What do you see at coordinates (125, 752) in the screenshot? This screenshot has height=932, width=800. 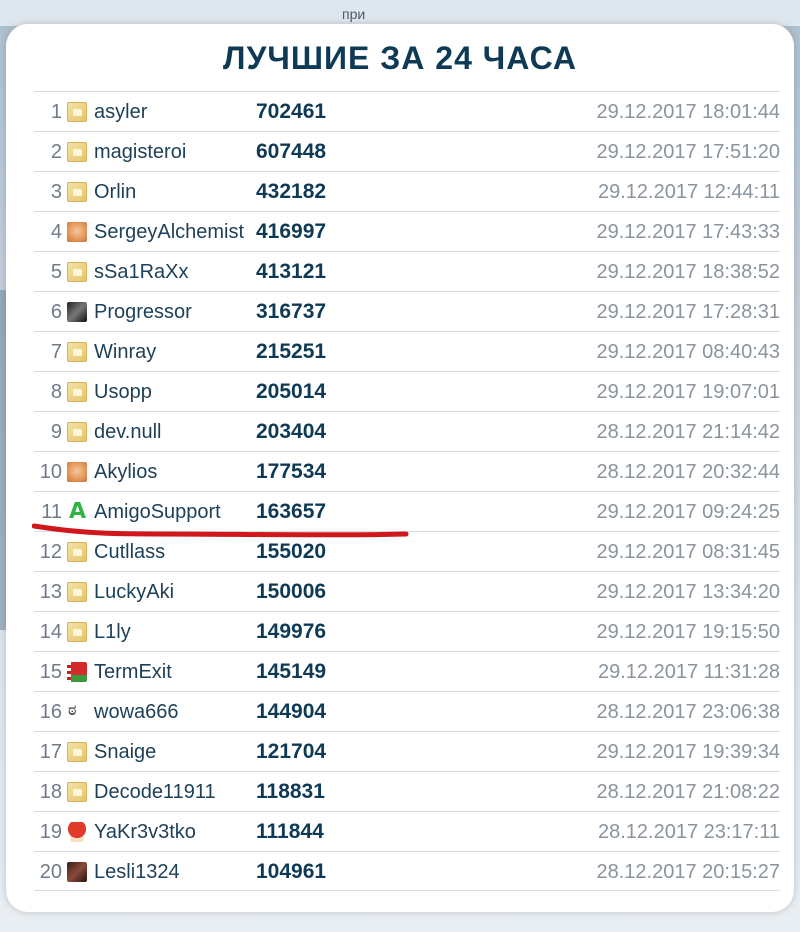 I see `player-name-link: Snaige` at bounding box center [125, 752].